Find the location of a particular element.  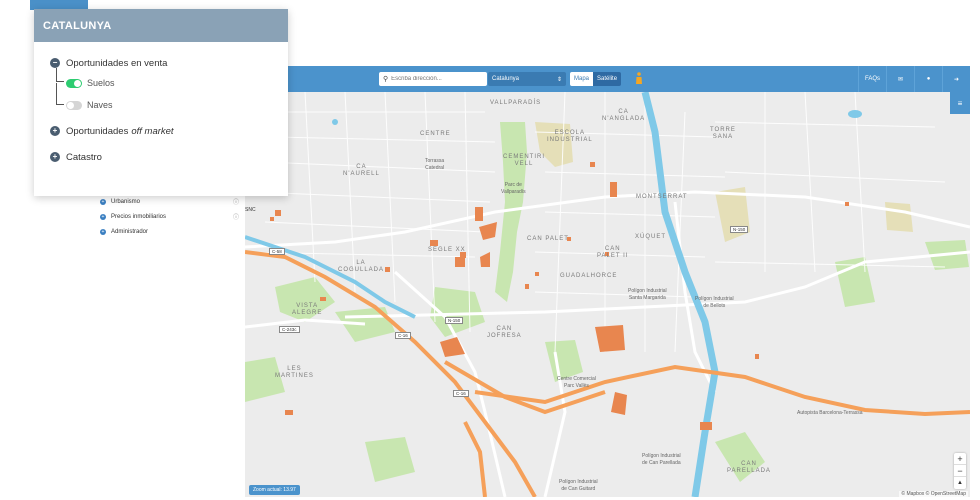

address-search: ⚲ is located at coordinates (433, 79).